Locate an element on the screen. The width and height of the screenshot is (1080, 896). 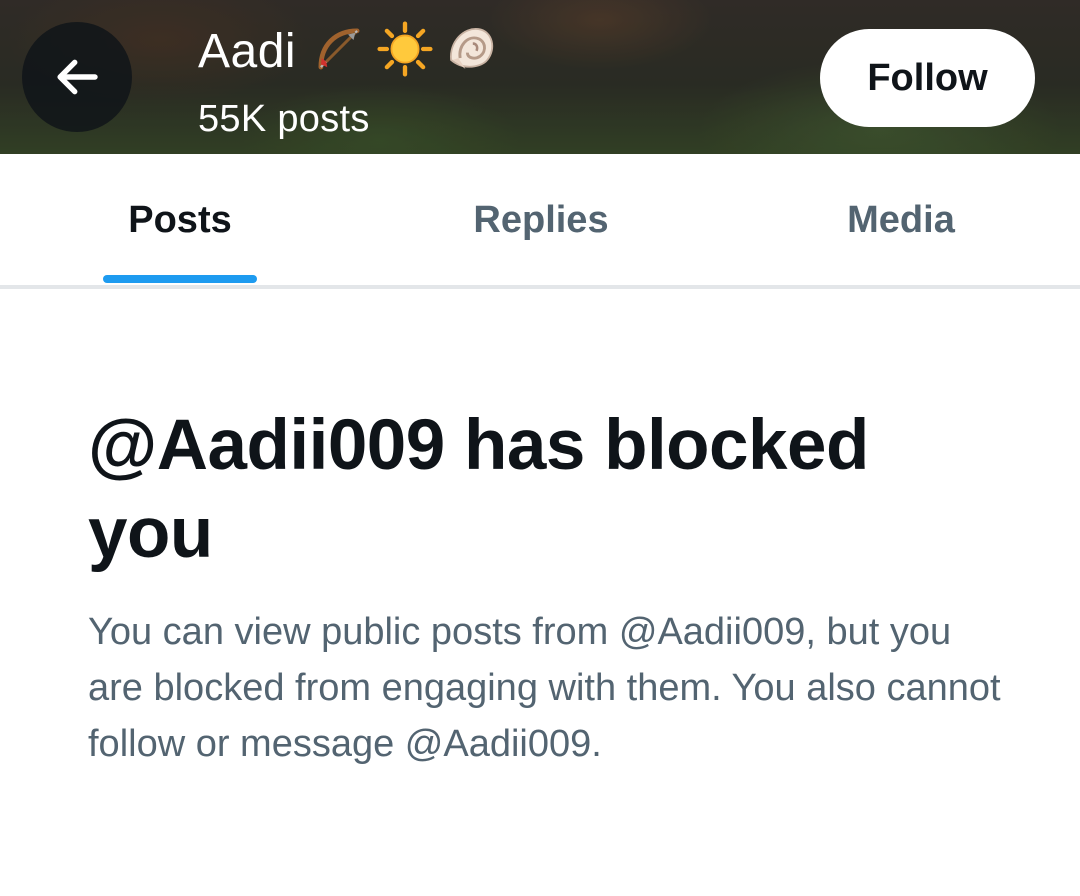
back-button is located at coordinates (77, 77).